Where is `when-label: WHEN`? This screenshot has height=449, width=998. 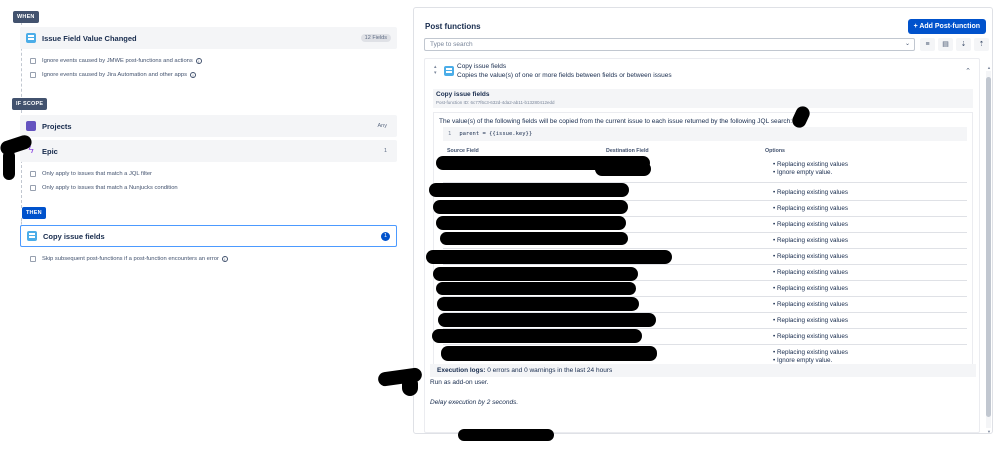
when-label: WHEN is located at coordinates (26, 17).